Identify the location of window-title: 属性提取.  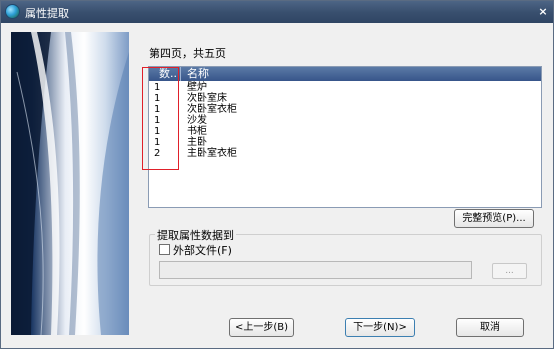
(47, 13).